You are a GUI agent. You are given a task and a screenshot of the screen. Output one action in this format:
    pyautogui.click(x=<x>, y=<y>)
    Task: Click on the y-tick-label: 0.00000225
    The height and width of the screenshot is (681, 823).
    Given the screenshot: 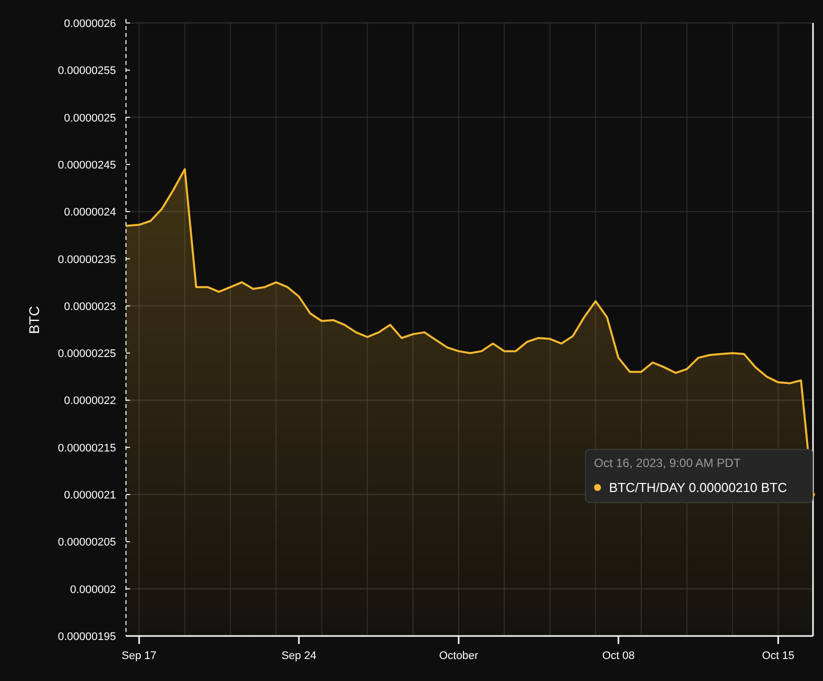 What is the action you would take?
    pyautogui.click(x=87, y=354)
    